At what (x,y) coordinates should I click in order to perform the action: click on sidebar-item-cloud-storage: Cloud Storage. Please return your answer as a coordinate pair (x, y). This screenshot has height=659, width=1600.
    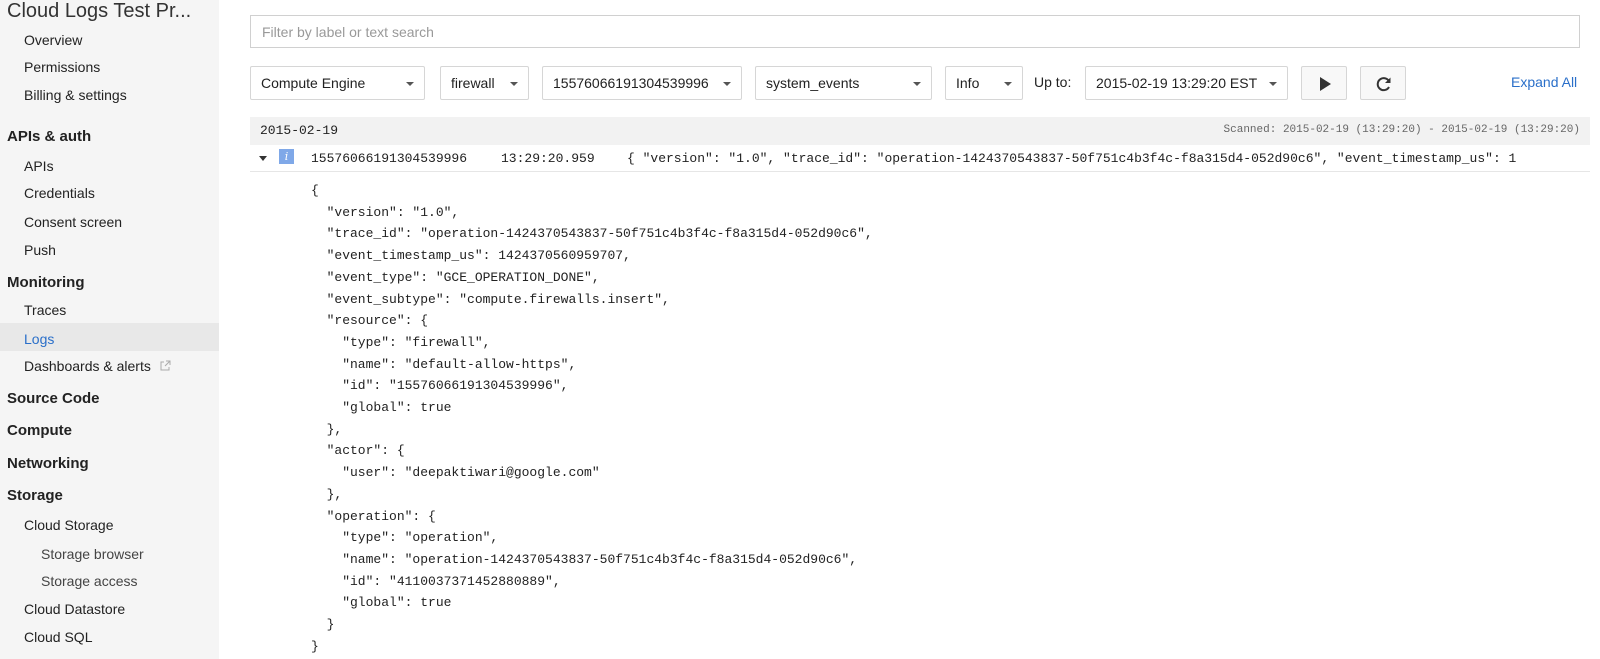
    Looking at the image, I should click on (69, 525).